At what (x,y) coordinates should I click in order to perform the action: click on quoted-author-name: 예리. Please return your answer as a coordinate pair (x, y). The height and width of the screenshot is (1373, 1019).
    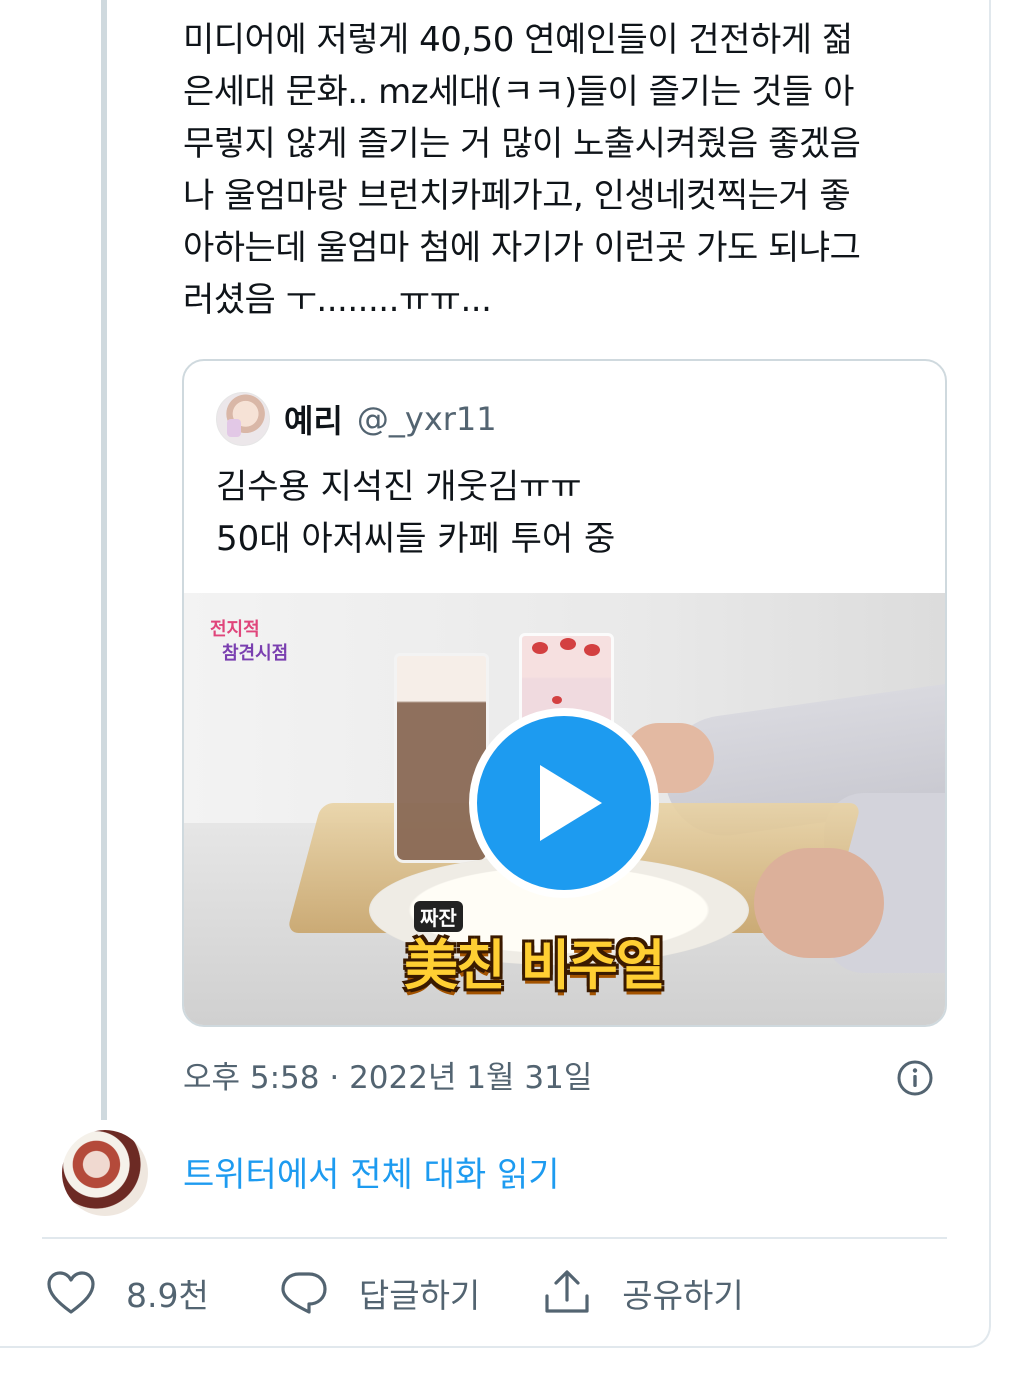
    Looking at the image, I should click on (313, 419).